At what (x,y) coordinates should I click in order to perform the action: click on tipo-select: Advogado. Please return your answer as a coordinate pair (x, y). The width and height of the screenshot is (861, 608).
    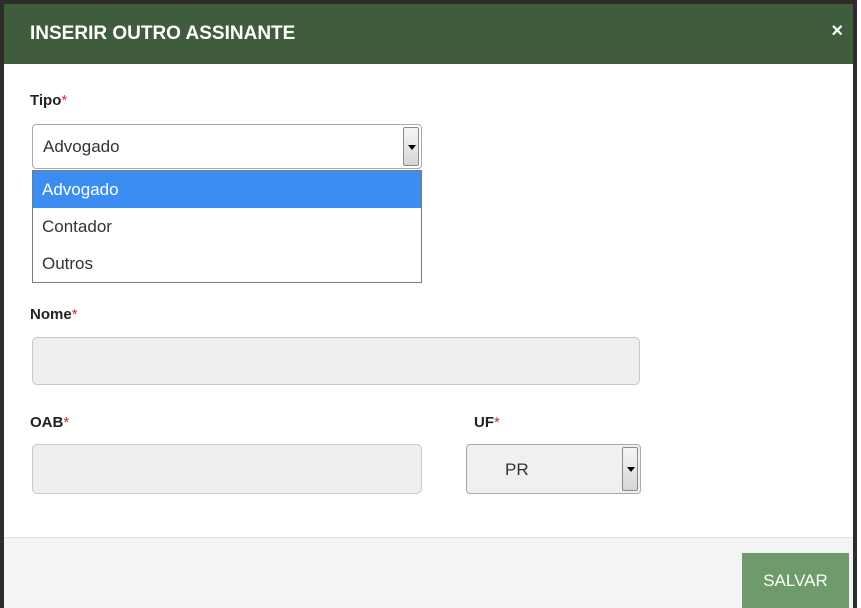
    Looking at the image, I should click on (227, 146).